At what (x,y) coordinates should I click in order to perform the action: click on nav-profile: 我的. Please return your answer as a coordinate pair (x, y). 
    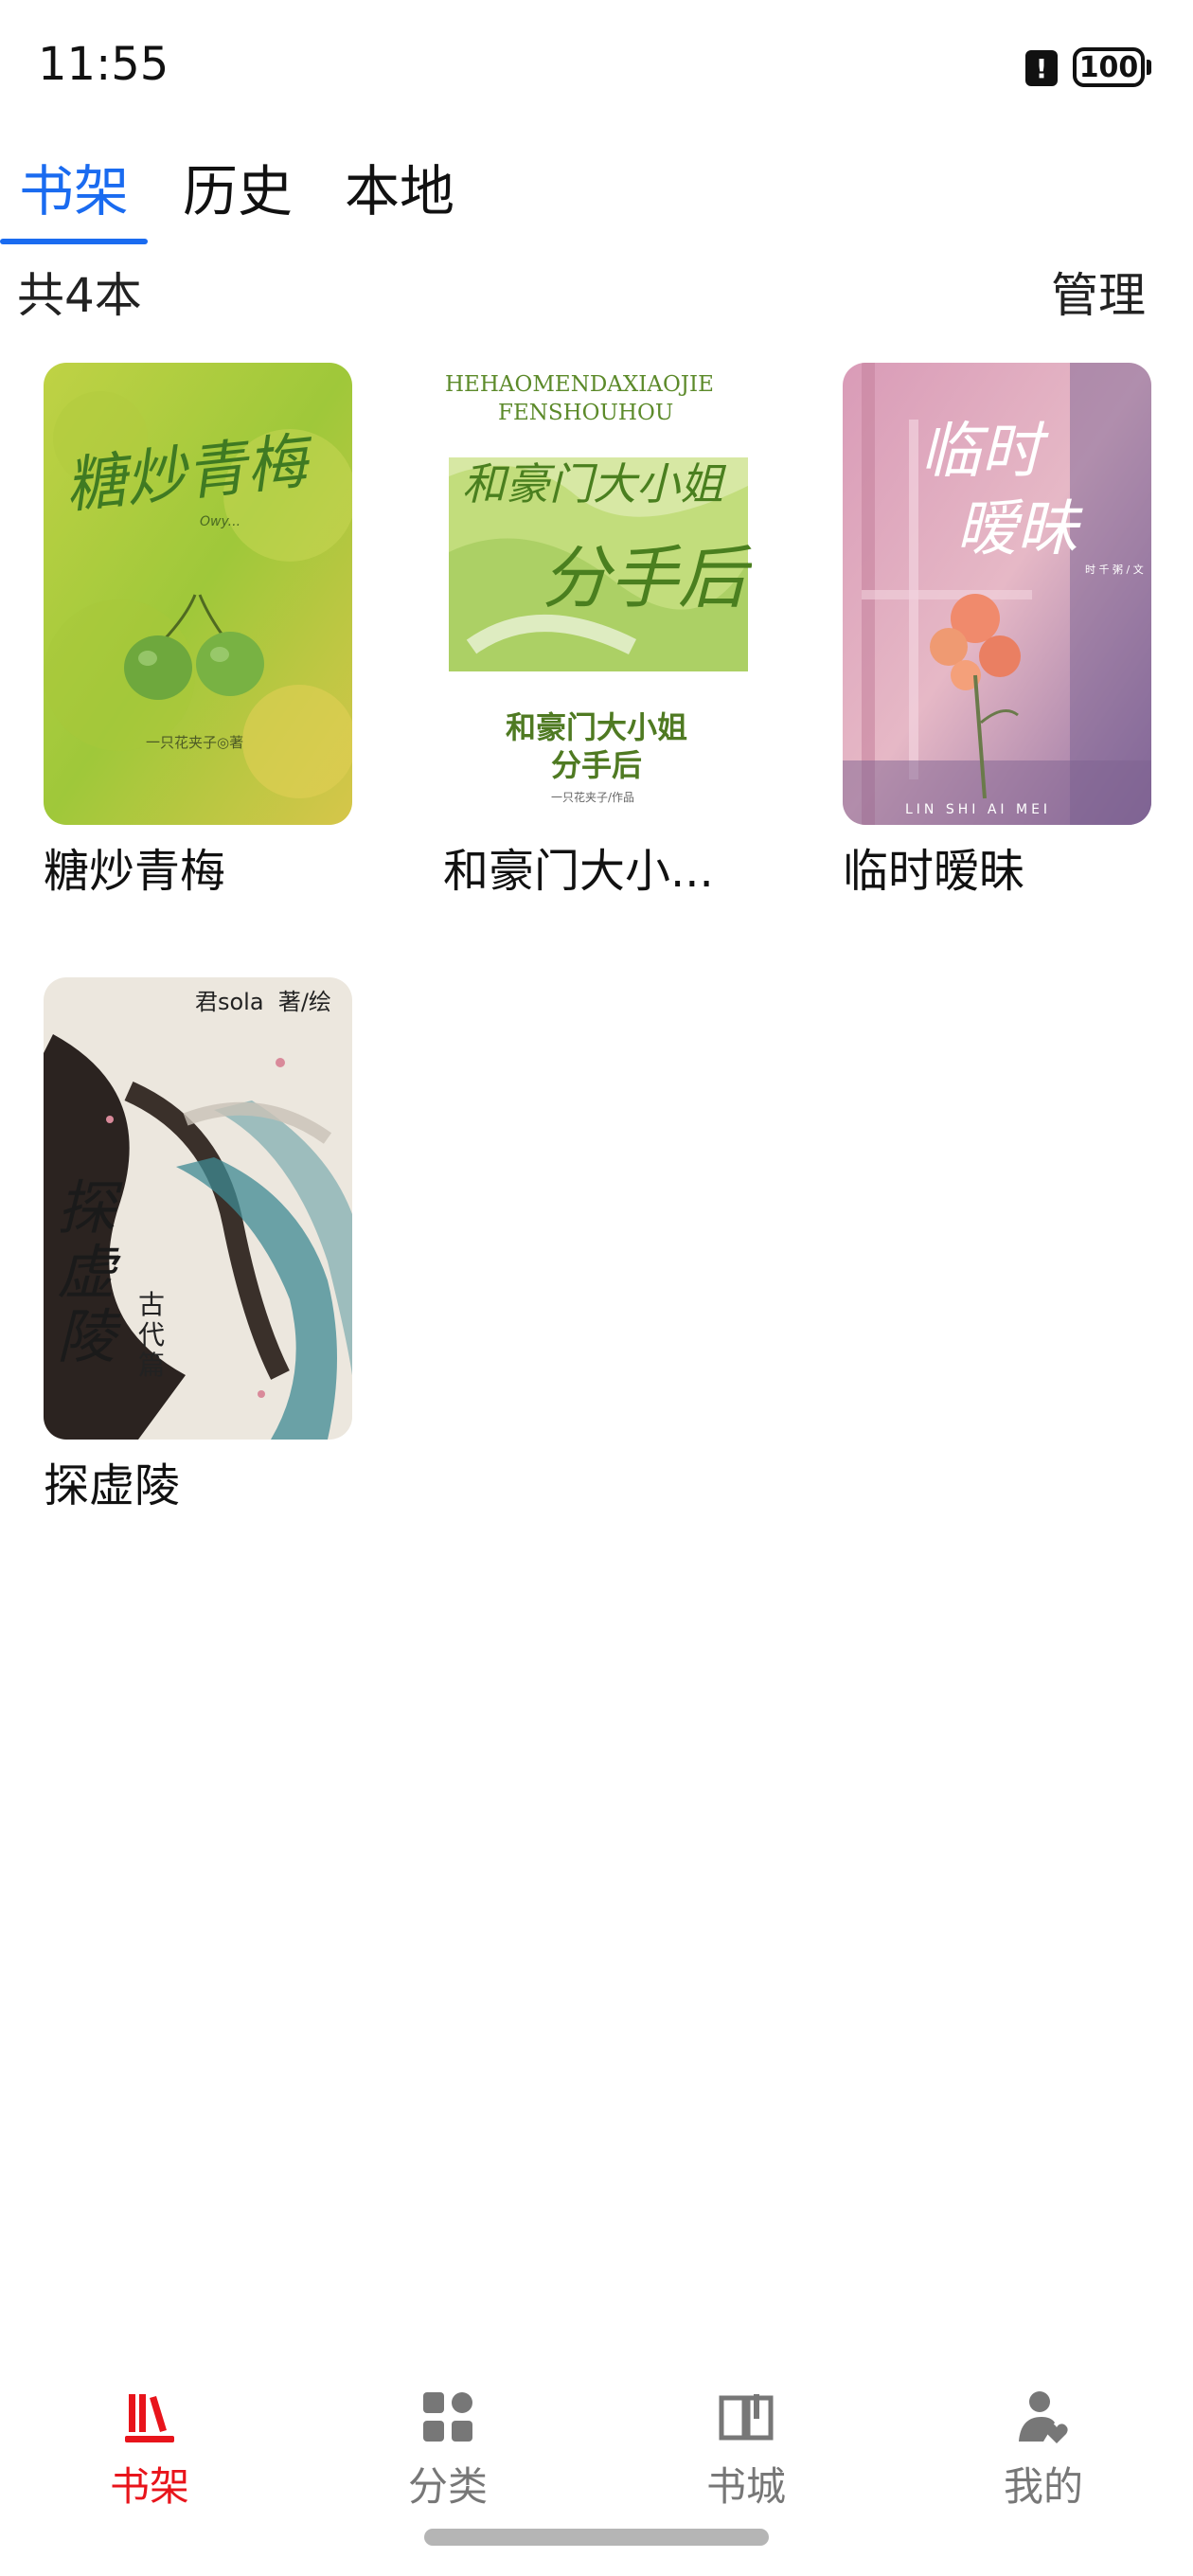
    Looking at the image, I should click on (1043, 2450).